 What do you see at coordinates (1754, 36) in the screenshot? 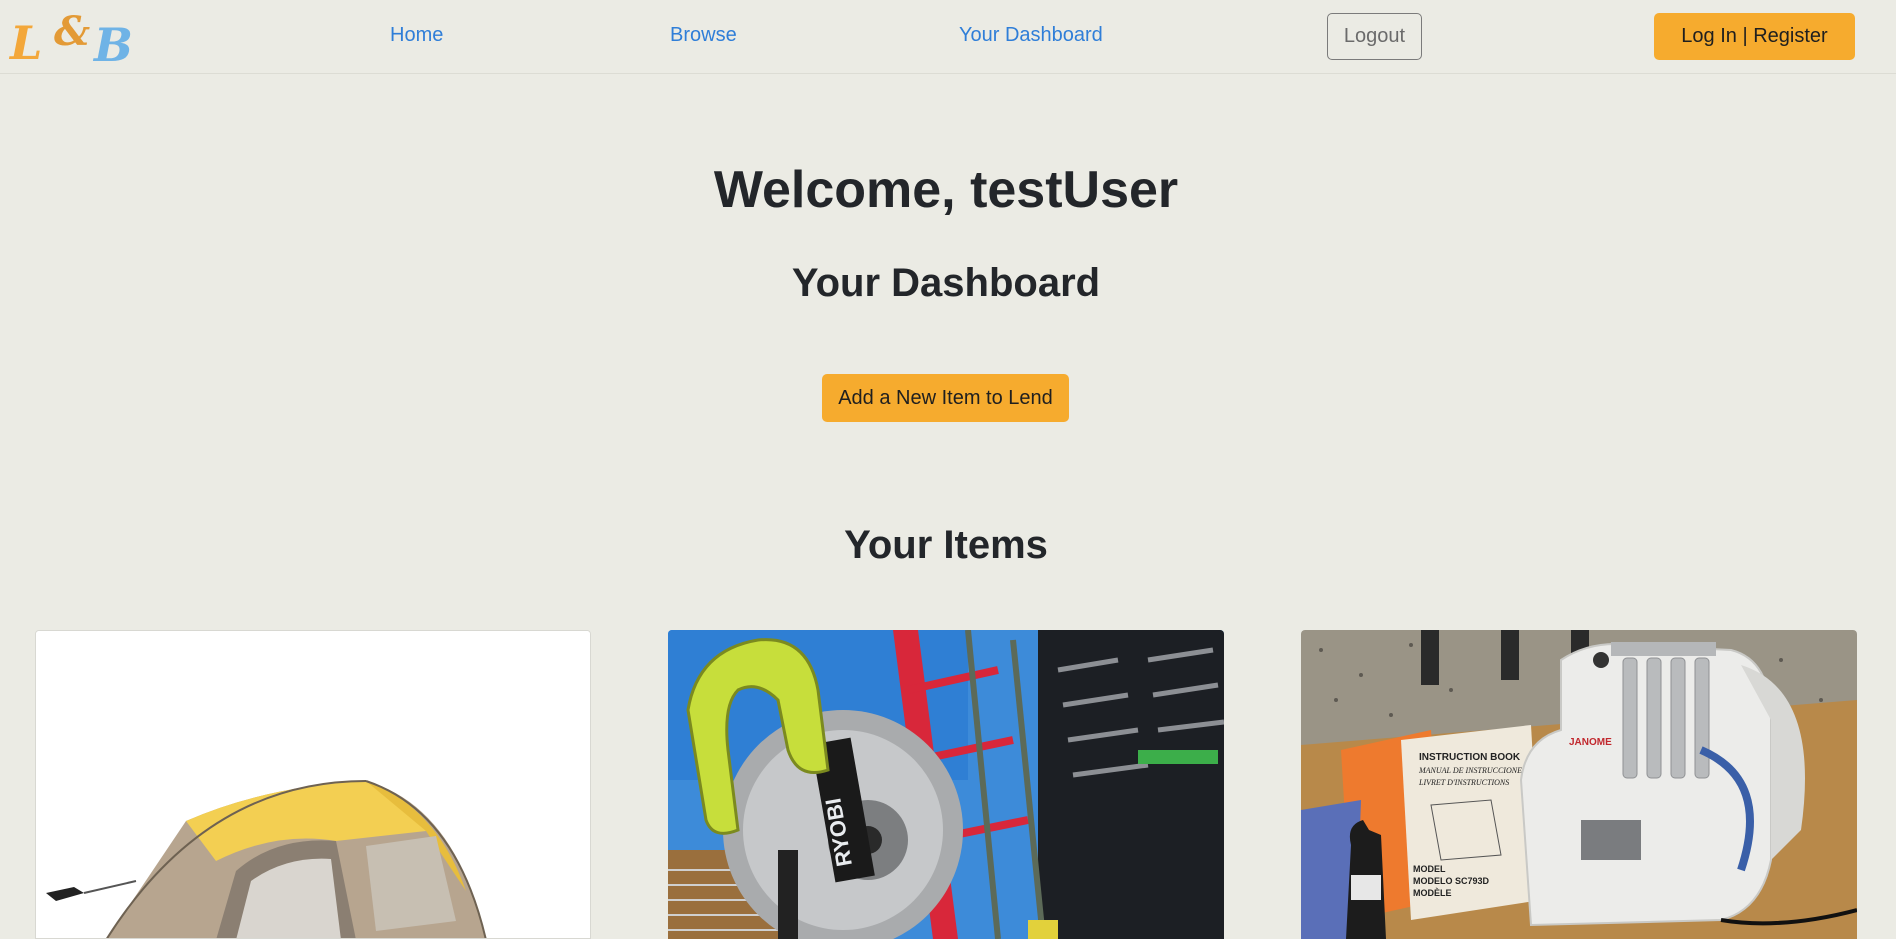
I see `login-register-button: Log In | Register` at bounding box center [1754, 36].